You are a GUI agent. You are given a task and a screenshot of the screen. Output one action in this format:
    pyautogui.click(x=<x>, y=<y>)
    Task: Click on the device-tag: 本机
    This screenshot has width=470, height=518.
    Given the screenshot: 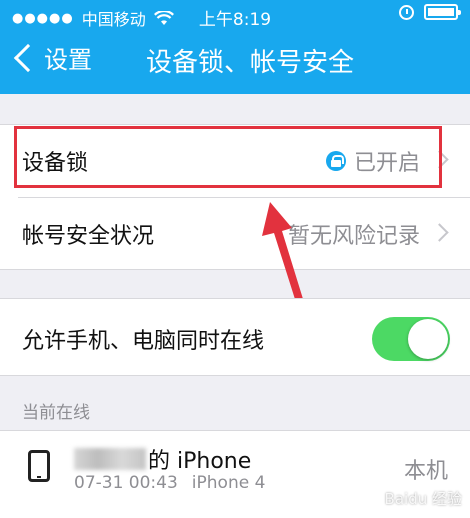 What is the action you would take?
    pyautogui.click(x=425, y=471)
    